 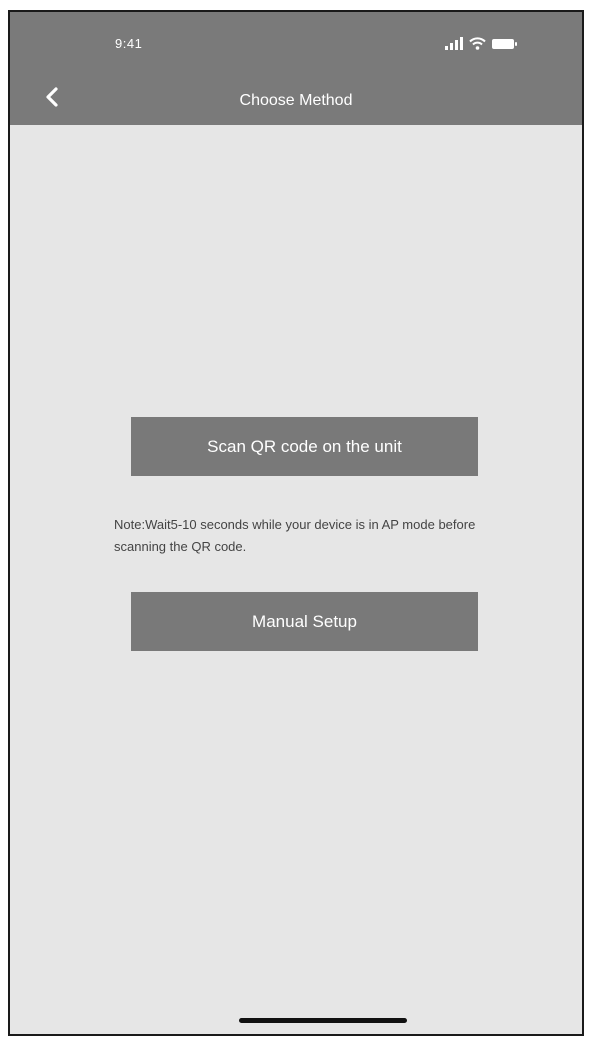 What do you see at coordinates (505, 44) in the screenshot?
I see `battery-icon` at bounding box center [505, 44].